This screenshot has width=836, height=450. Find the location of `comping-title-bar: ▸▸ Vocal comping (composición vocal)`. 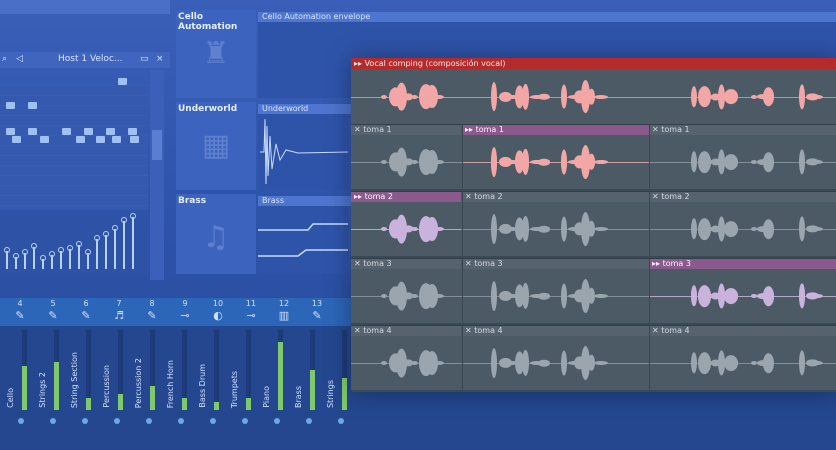

comping-title-bar: ▸▸ Vocal comping (composición vocal) is located at coordinates (593, 63).